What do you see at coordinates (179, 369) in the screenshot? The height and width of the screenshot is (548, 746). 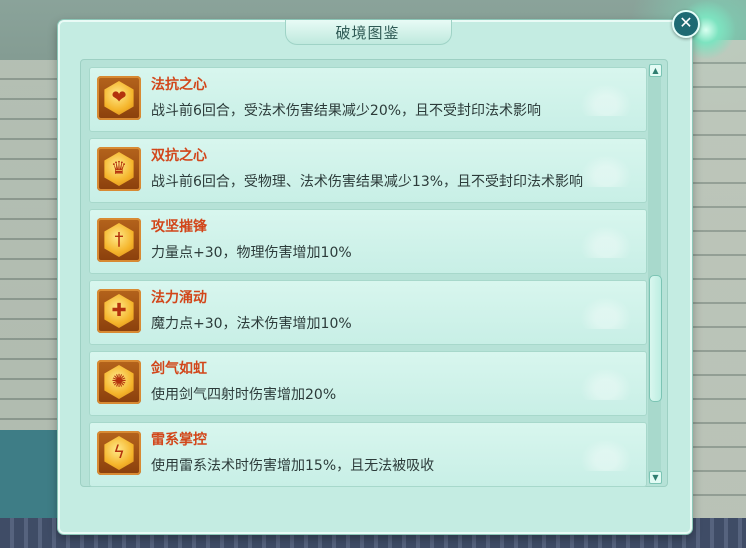 I see `item-name: 剑气如虹` at bounding box center [179, 369].